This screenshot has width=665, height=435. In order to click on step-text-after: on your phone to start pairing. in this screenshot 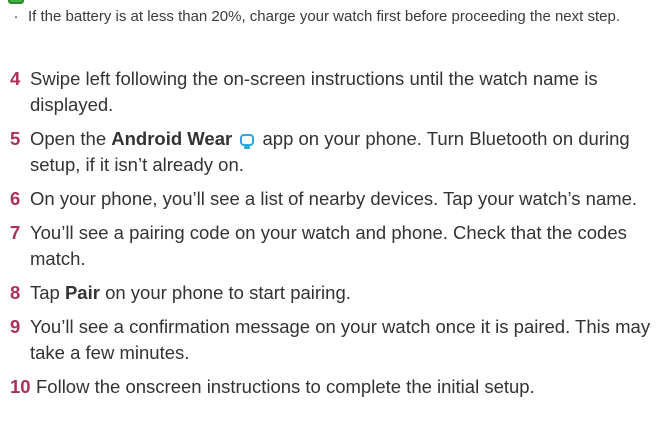, I will do `click(225, 292)`.